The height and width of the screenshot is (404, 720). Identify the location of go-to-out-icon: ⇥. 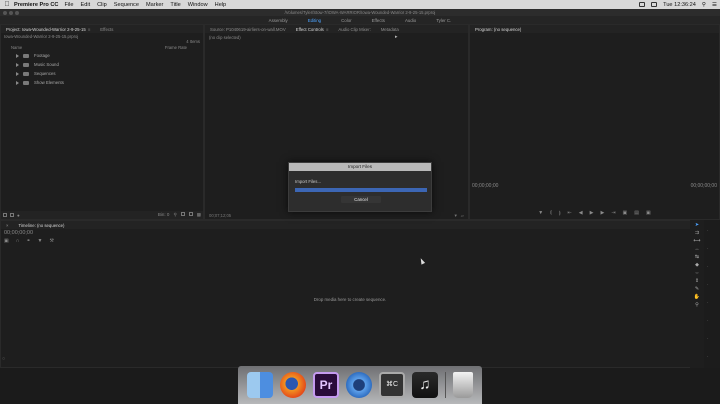
(613, 213).